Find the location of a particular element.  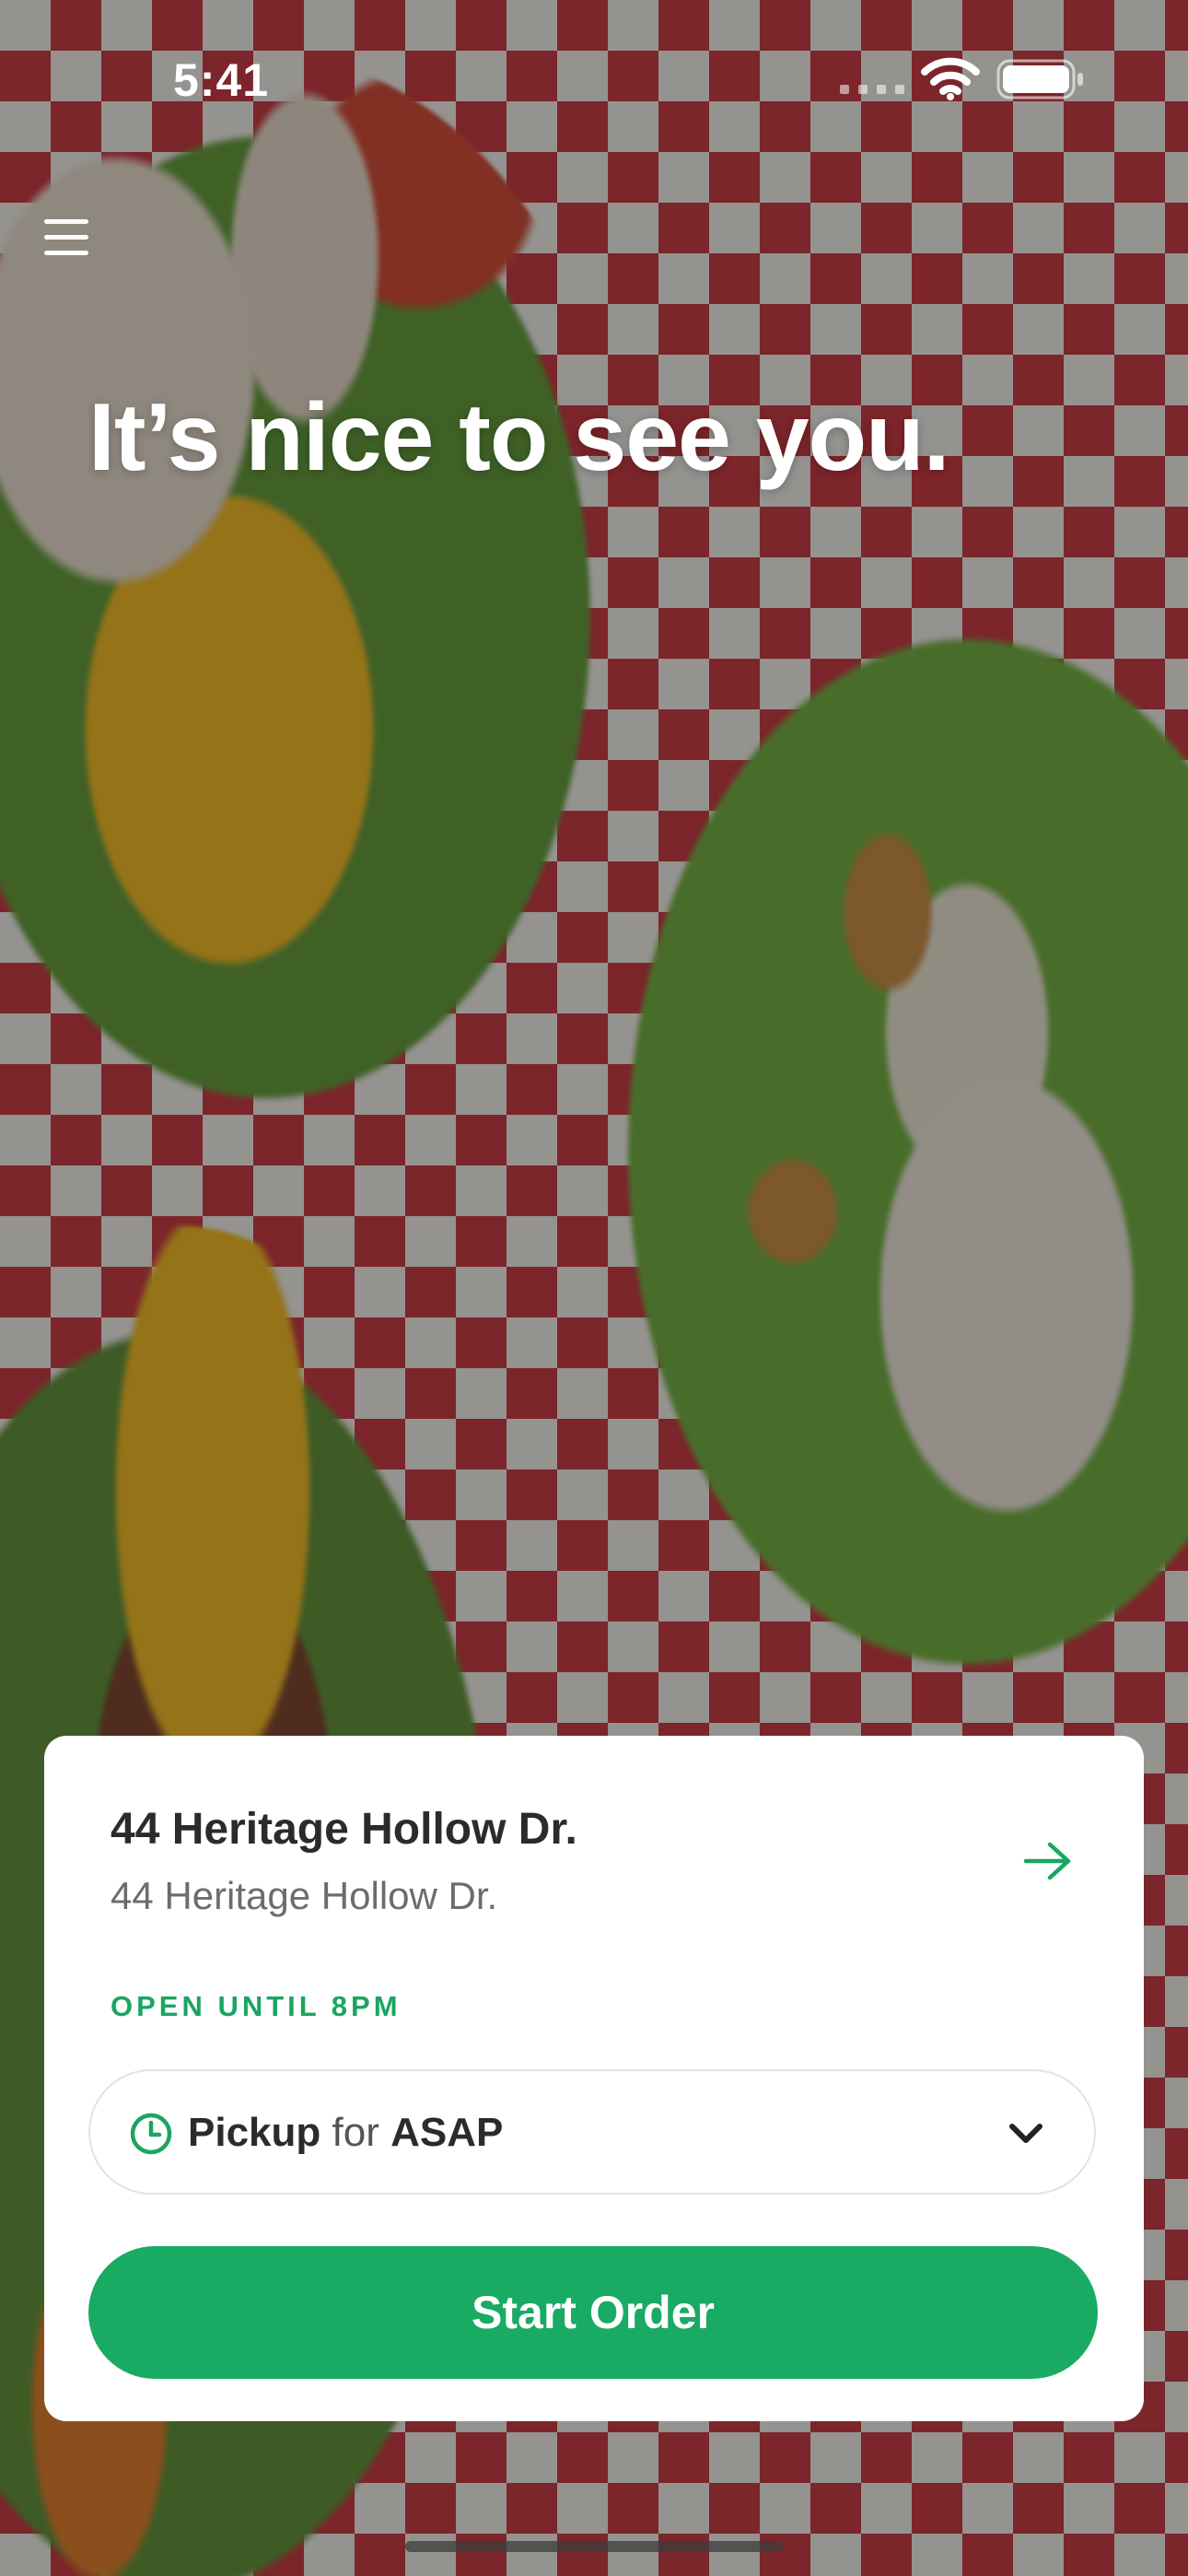

status-bar: 5:41 is located at coordinates (594, 78).